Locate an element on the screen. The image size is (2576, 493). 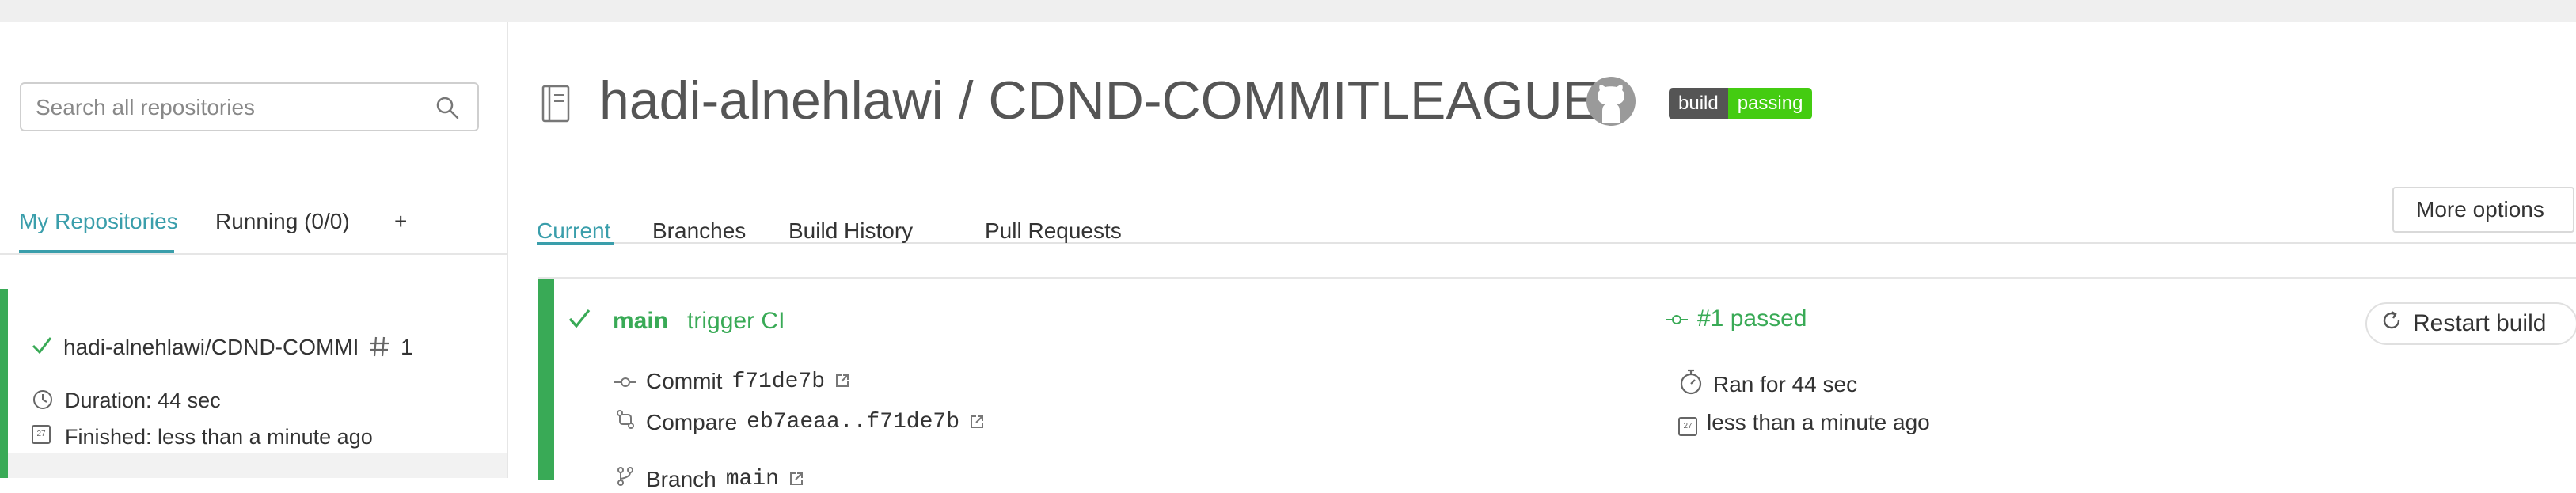
tab-current: Current is located at coordinates (573, 231).